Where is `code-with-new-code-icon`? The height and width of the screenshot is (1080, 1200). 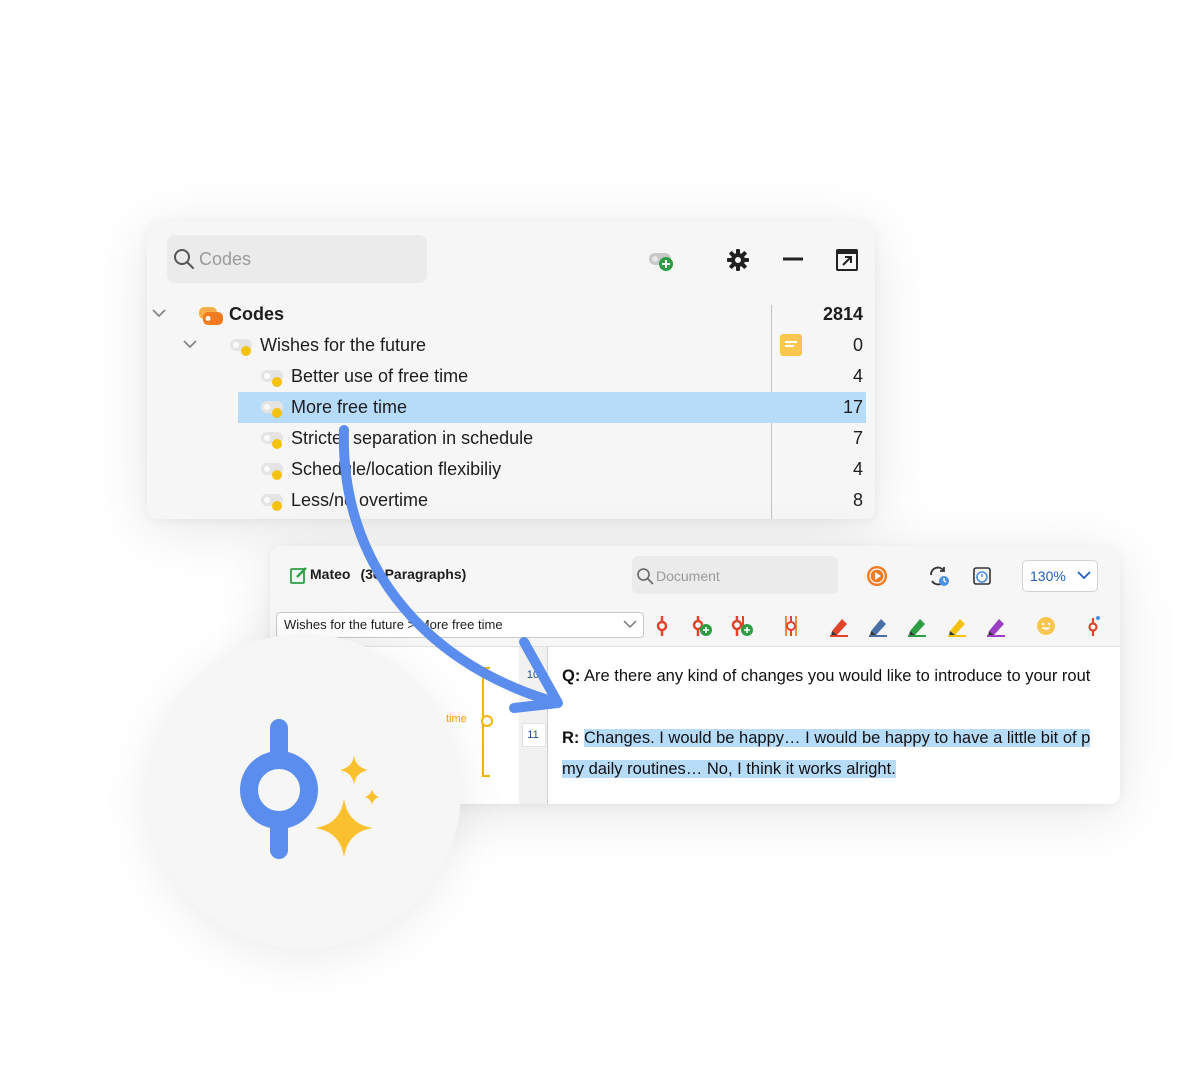
code-with-new-code-icon is located at coordinates (702, 626).